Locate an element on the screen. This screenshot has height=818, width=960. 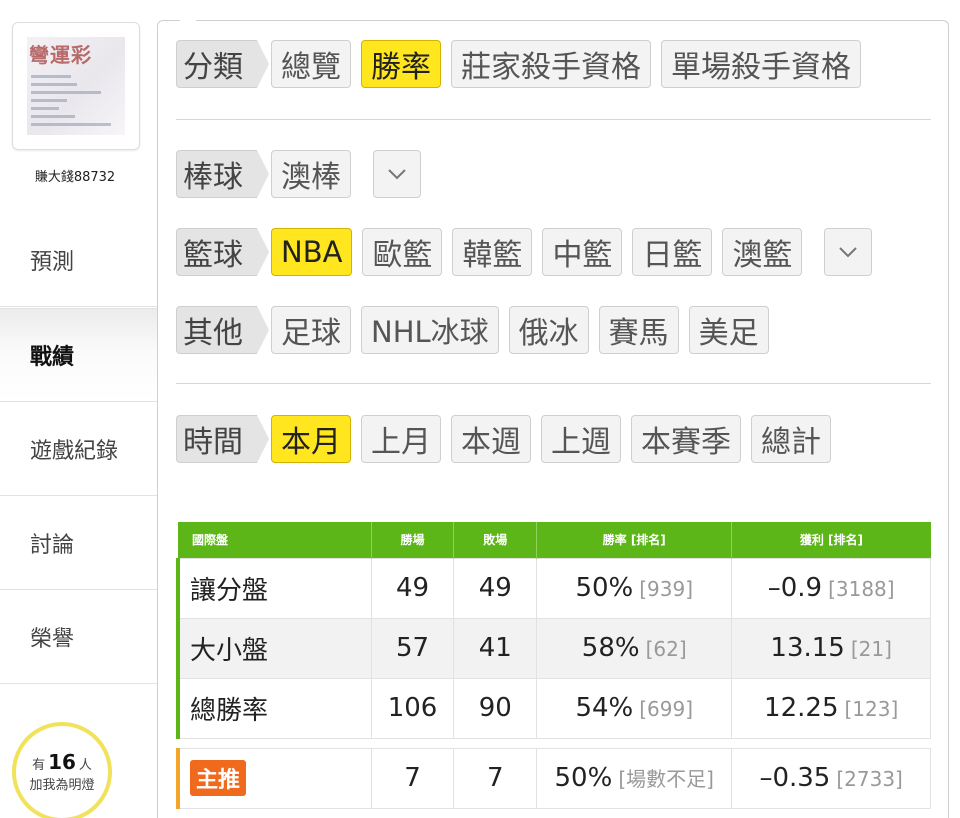
row-losses: 49 is located at coordinates (495, 588).